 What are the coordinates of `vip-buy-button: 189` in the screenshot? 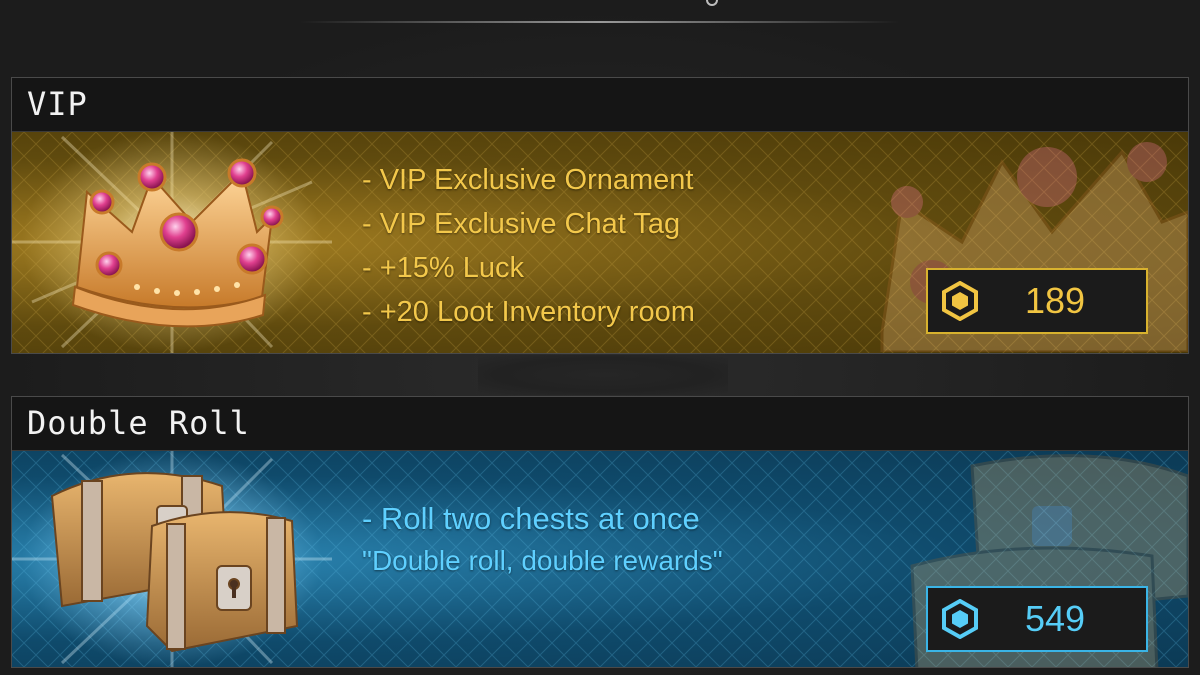 It's located at (1037, 301).